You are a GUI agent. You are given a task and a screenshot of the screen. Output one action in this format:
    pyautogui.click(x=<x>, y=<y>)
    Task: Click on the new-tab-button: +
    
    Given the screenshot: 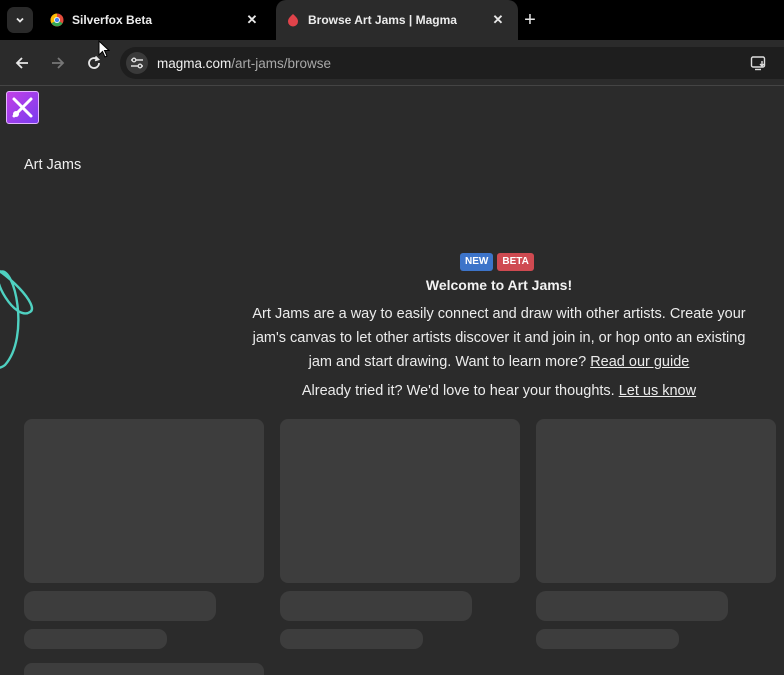 What is the action you would take?
    pyautogui.click(x=530, y=20)
    